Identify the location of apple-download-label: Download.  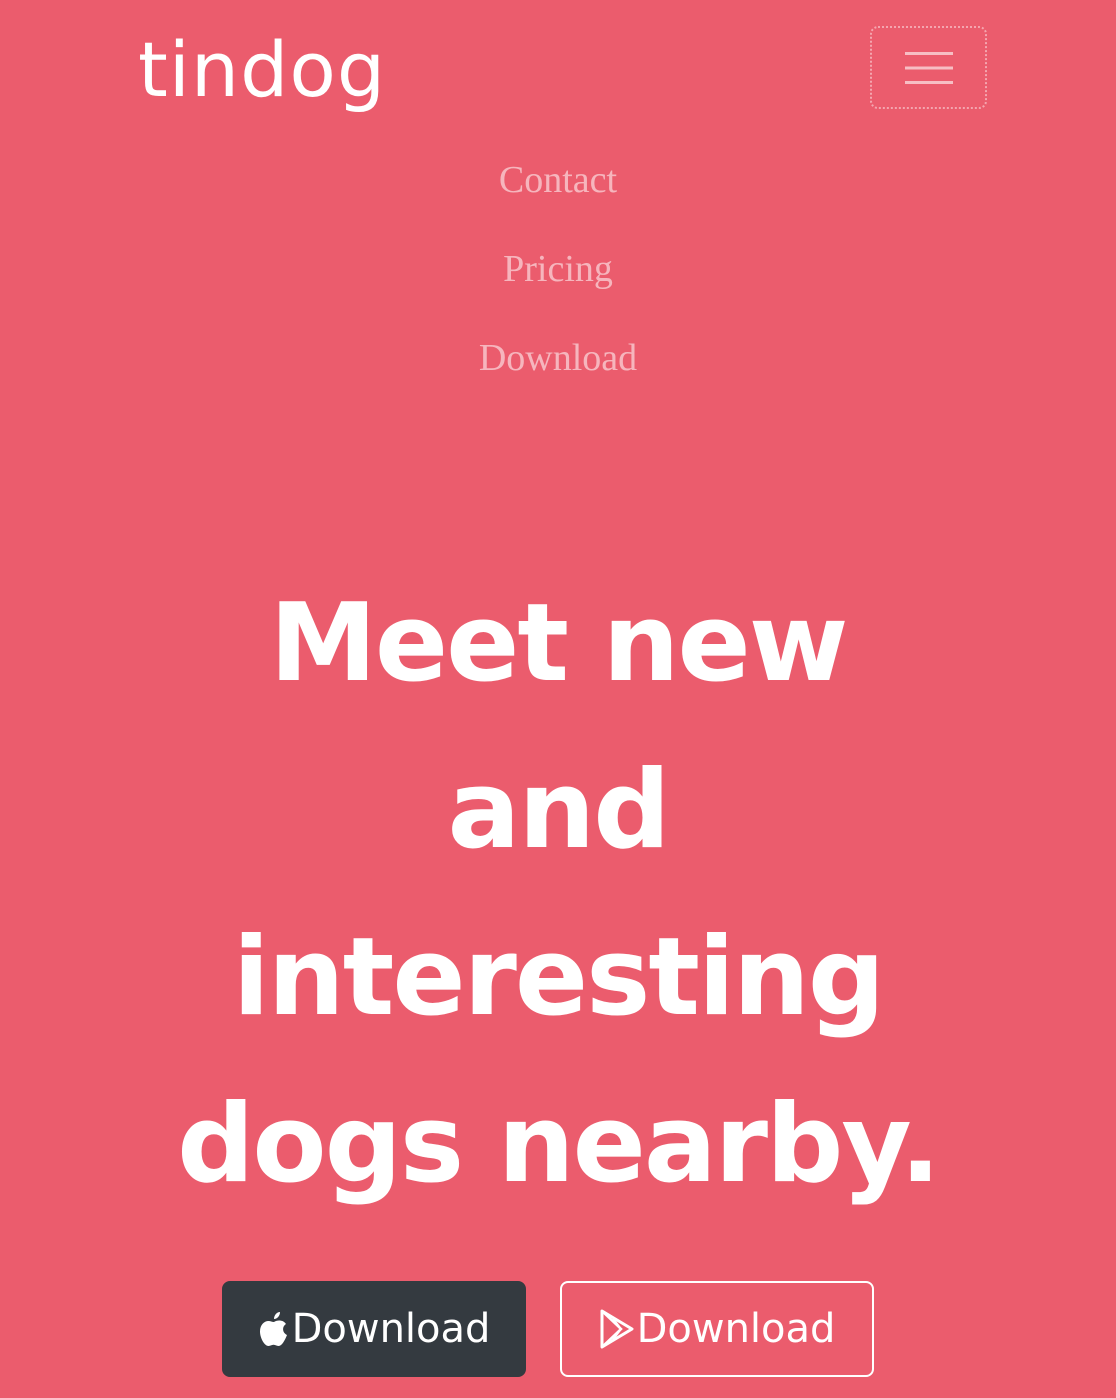
(391, 1329).